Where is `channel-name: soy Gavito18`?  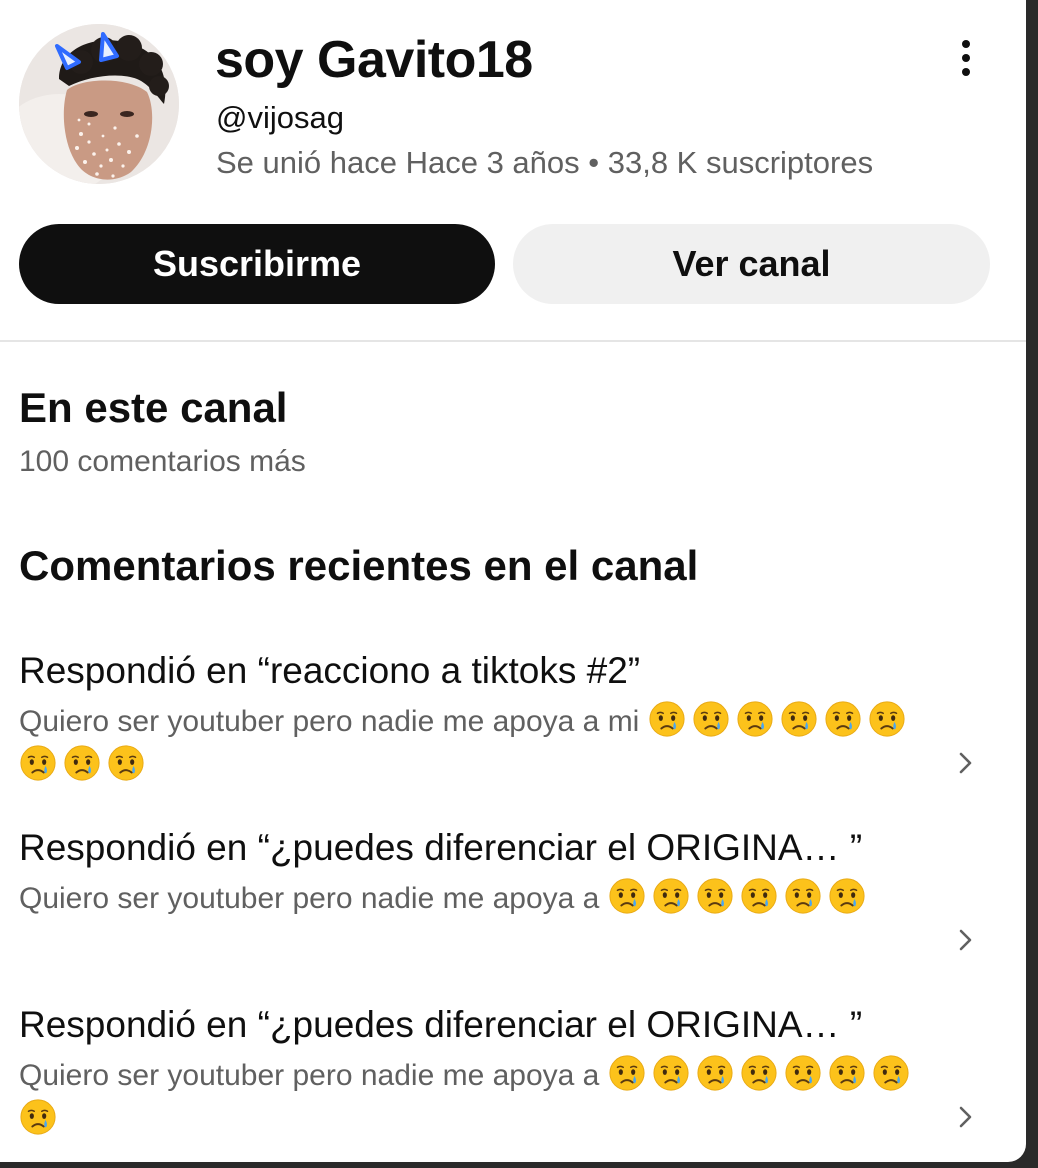
channel-name: soy Gavito18 is located at coordinates (374, 60).